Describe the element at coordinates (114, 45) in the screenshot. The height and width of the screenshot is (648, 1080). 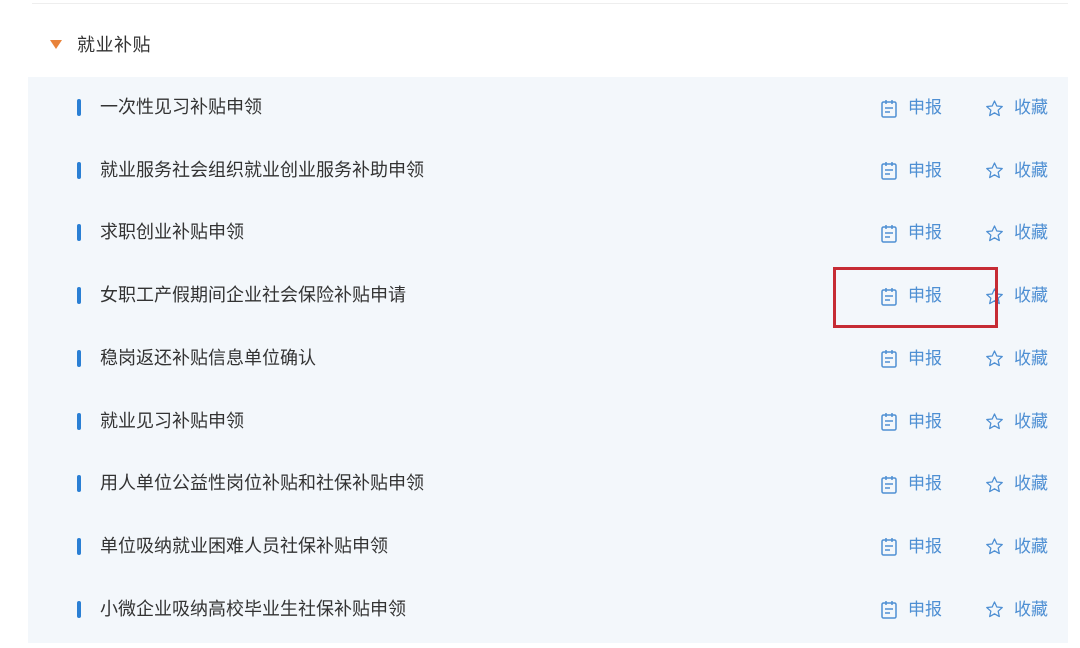
I see `category-title: 就业补贴` at that location.